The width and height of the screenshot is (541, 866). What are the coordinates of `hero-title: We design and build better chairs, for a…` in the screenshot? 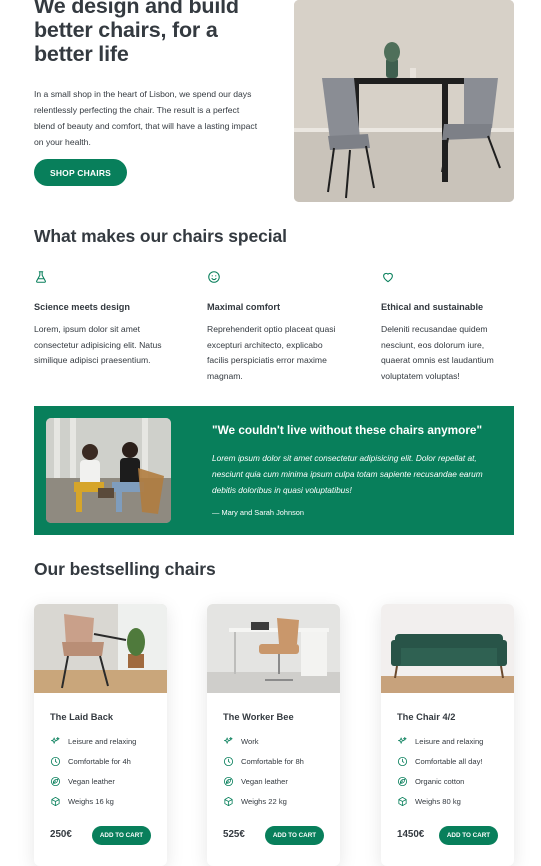 It's located at (136, 33).